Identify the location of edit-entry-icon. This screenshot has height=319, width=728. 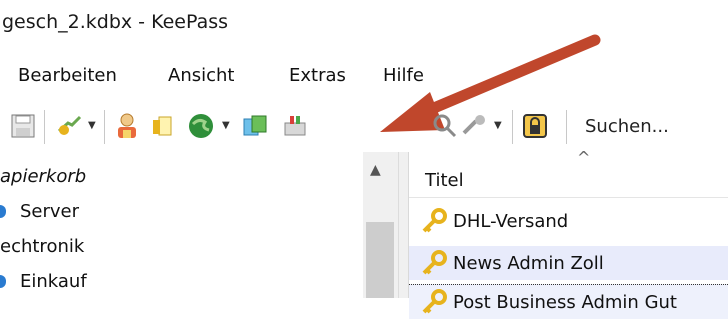
(163, 126).